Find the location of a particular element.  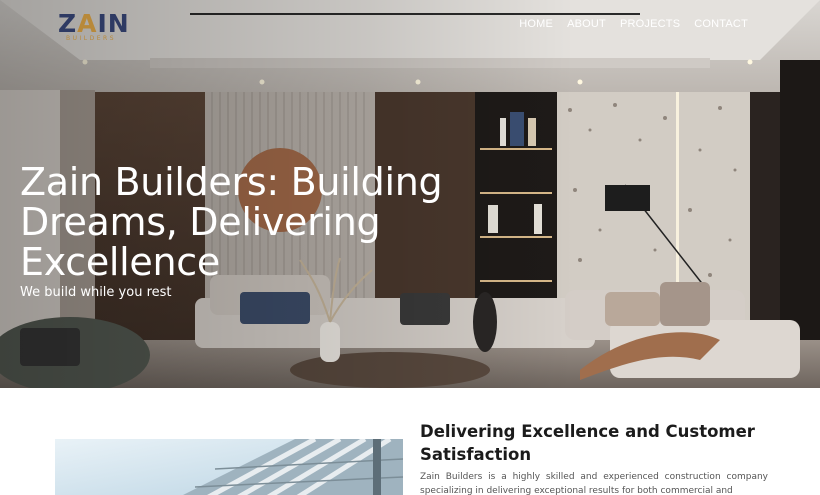

nav-contact-link: CONTACT is located at coordinates (721, 24).